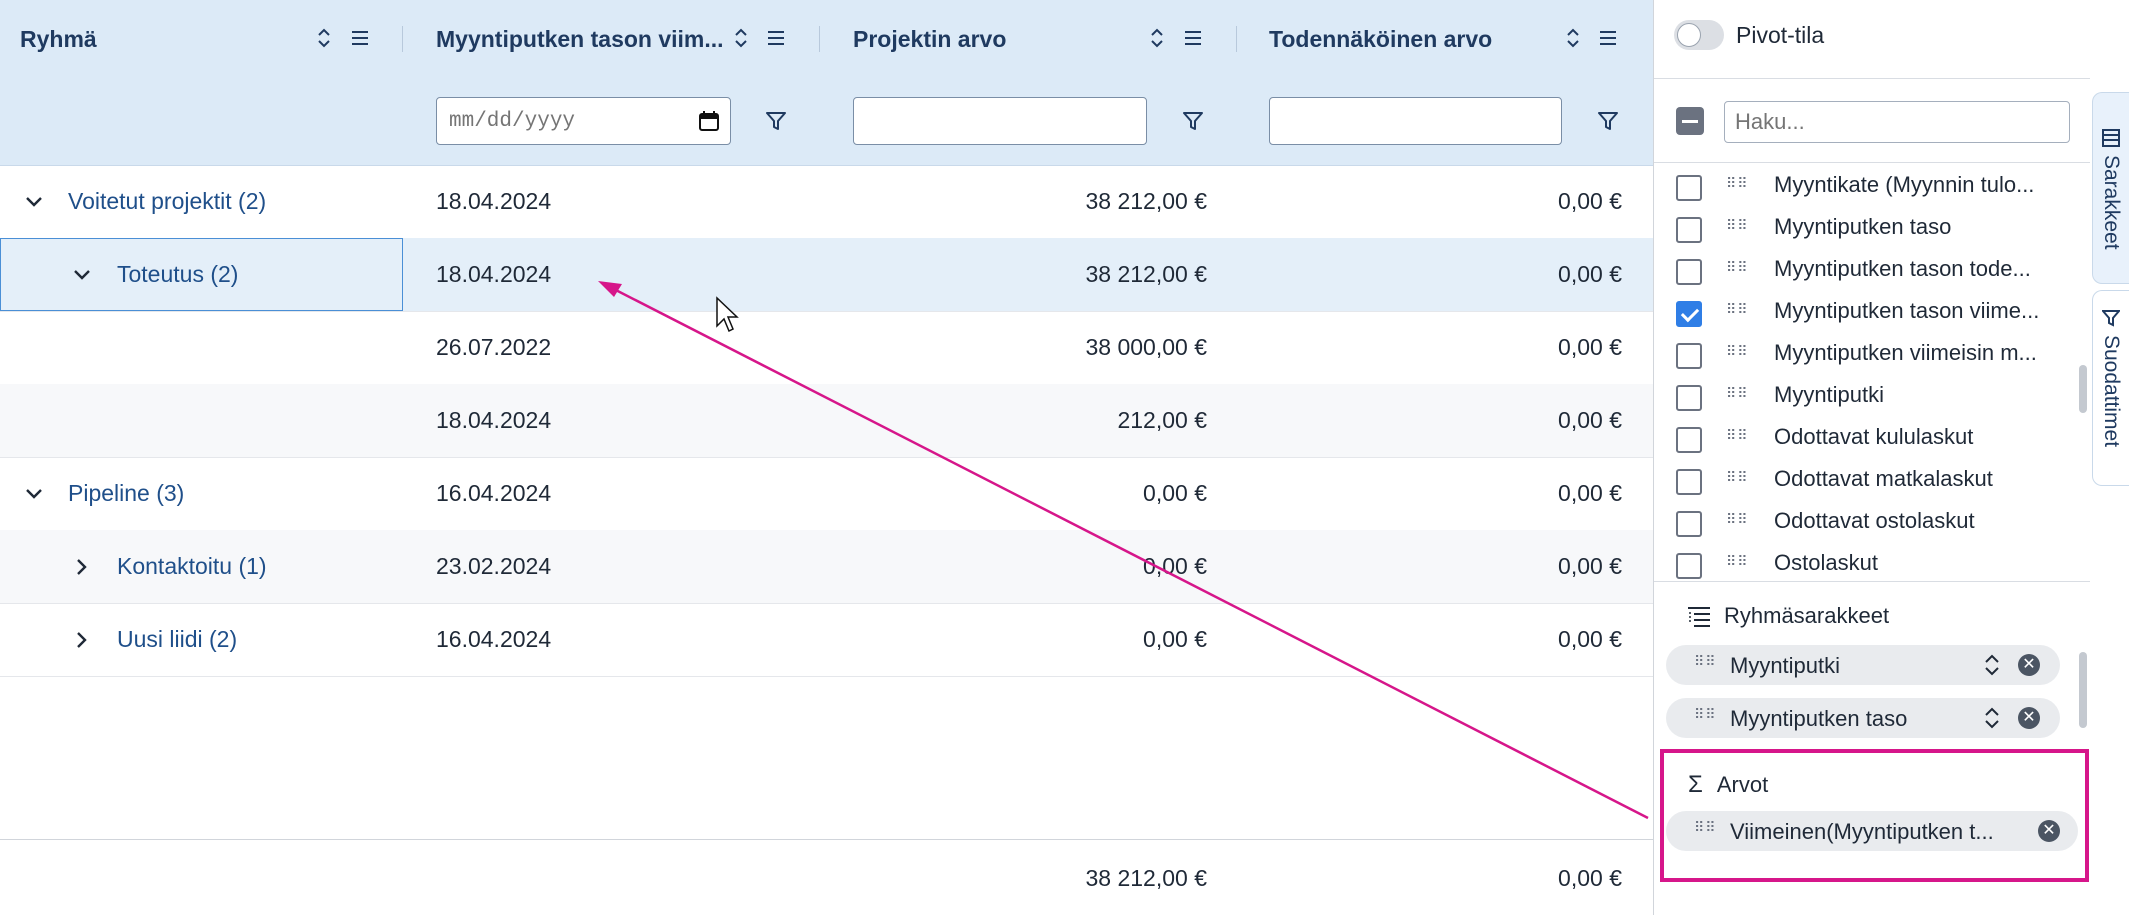 Image resolution: width=2129 pixels, height=916 pixels. I want to click on column-header-group: Ryhmä, so click(58, 39).